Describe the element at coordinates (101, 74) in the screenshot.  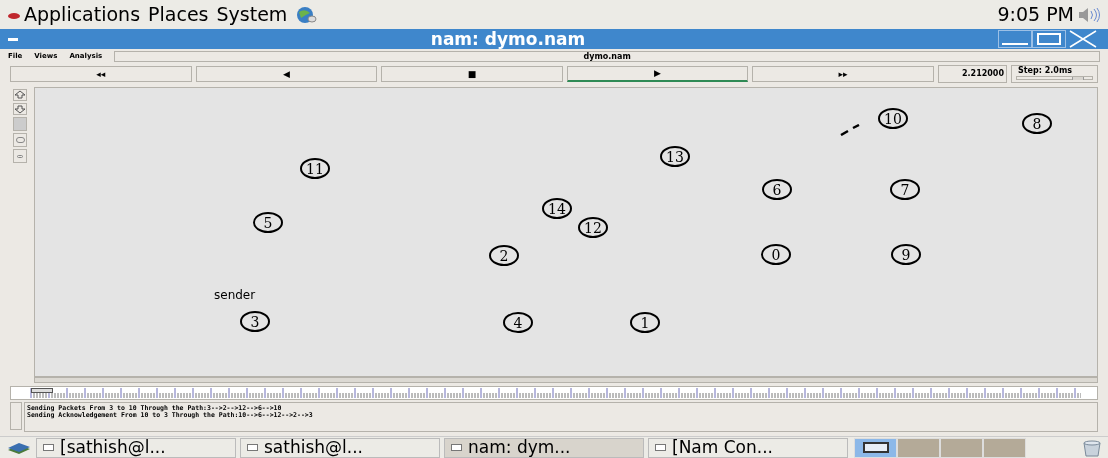
I see `playback-button: ◂◂` at that location.